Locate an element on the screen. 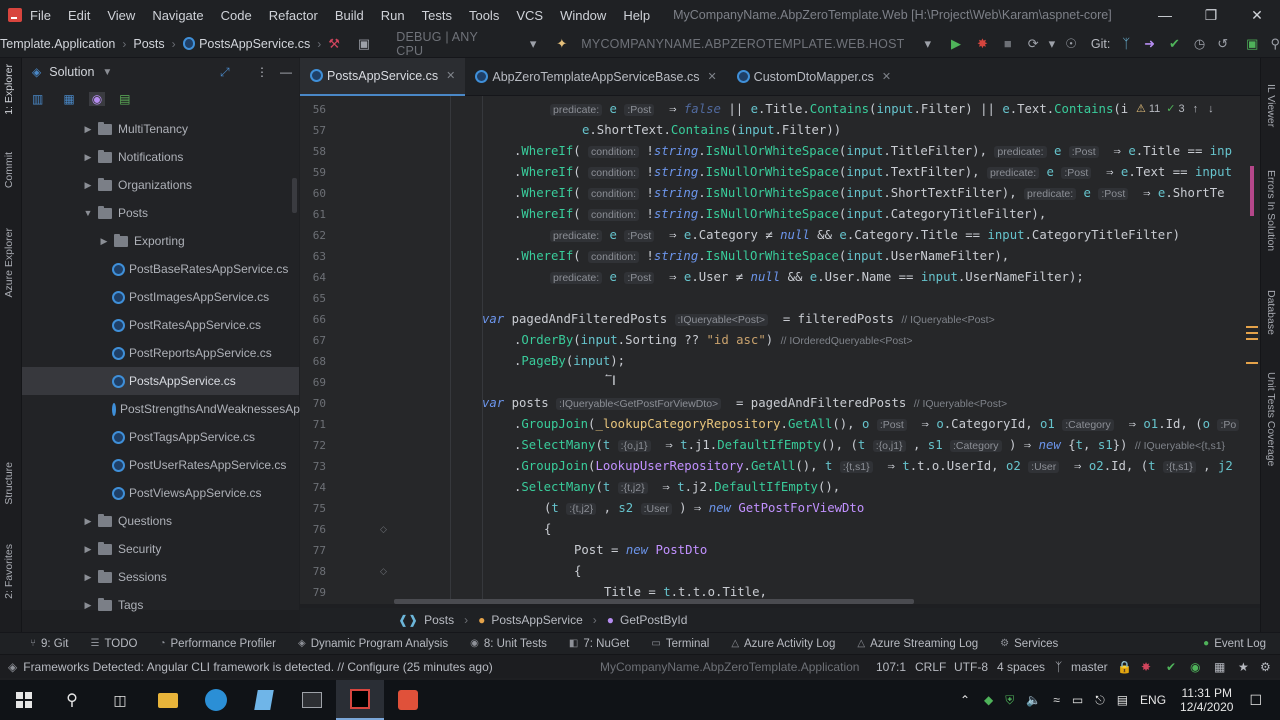  tree-item: PostStrengthsAndWeaknessesAp is located at coordinates (161, 409).